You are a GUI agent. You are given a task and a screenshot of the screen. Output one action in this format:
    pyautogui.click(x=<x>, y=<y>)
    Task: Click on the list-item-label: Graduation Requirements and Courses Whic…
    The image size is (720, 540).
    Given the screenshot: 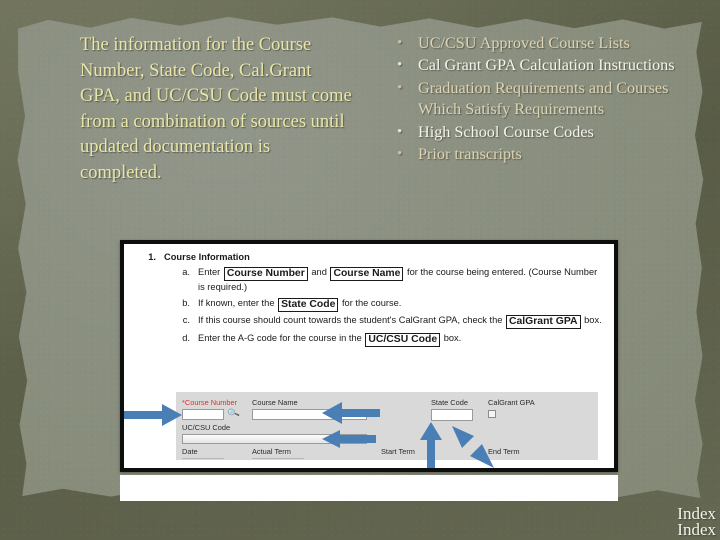 What is the action you would take?
    pyautogui.click(x=543, y=98)
    